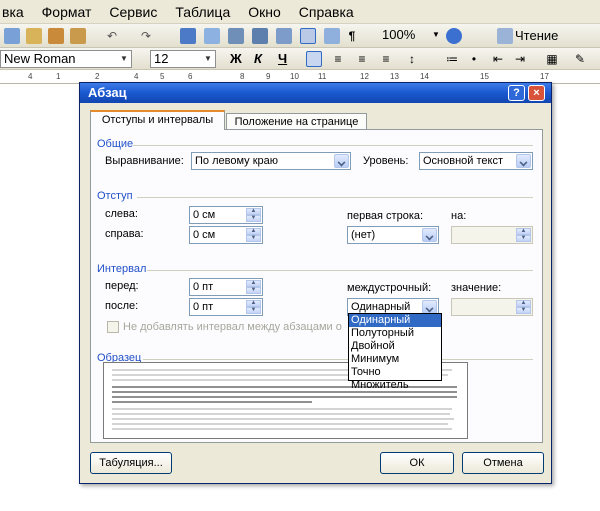 This screenshot has width=600, height=511. What do you see at coordinates (459, 216) in the screenshot?
I see `indent-by-label: на:` at bounding box center [459, 216].